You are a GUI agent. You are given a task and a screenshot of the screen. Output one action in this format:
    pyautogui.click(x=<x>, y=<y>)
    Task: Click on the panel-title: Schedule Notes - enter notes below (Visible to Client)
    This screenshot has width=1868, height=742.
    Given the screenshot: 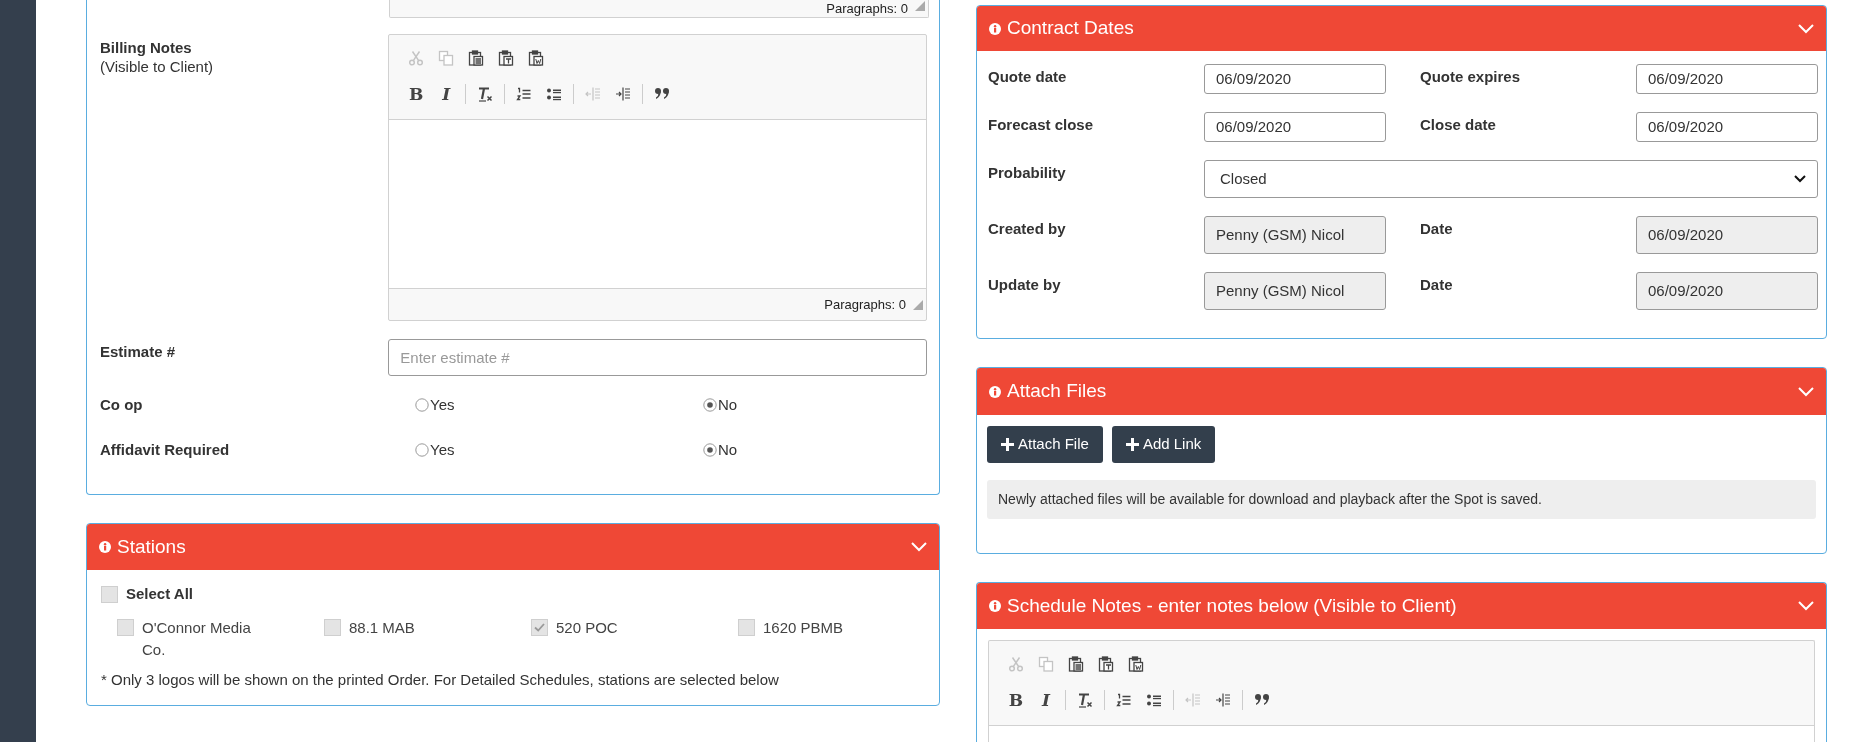 What is the action you would take?
    pyautogui.click(x=1232, y=605)
    